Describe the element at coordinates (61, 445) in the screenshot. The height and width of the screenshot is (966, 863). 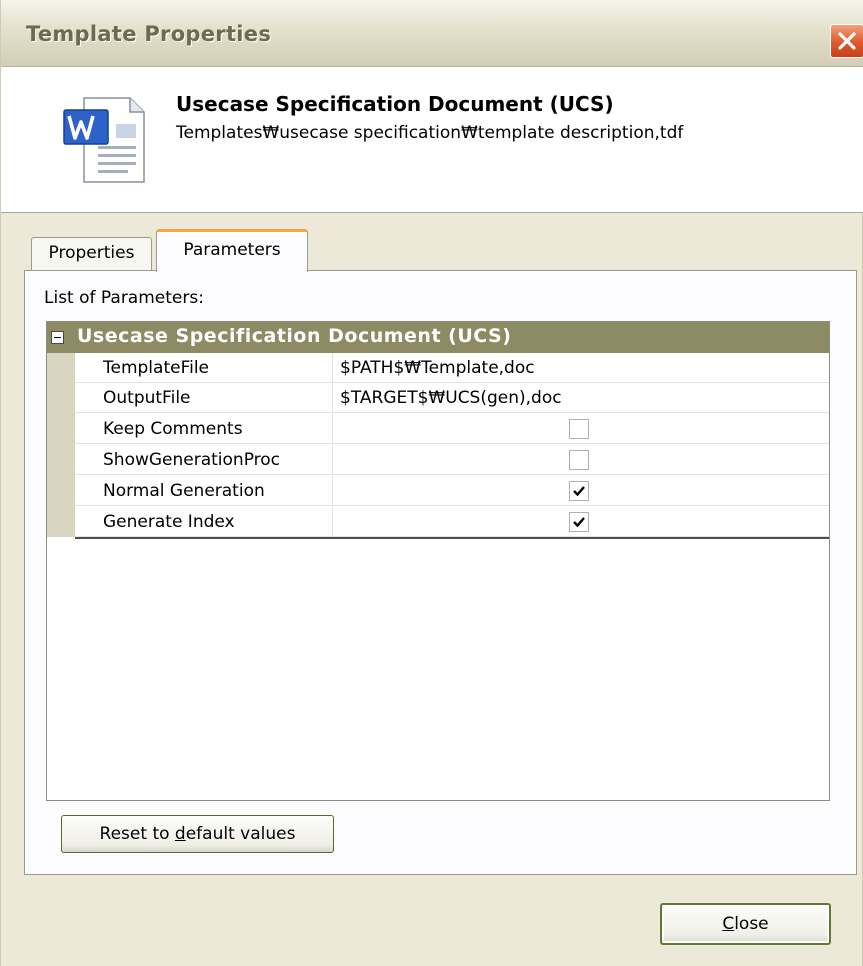
I see `grid-gutter` at that location.